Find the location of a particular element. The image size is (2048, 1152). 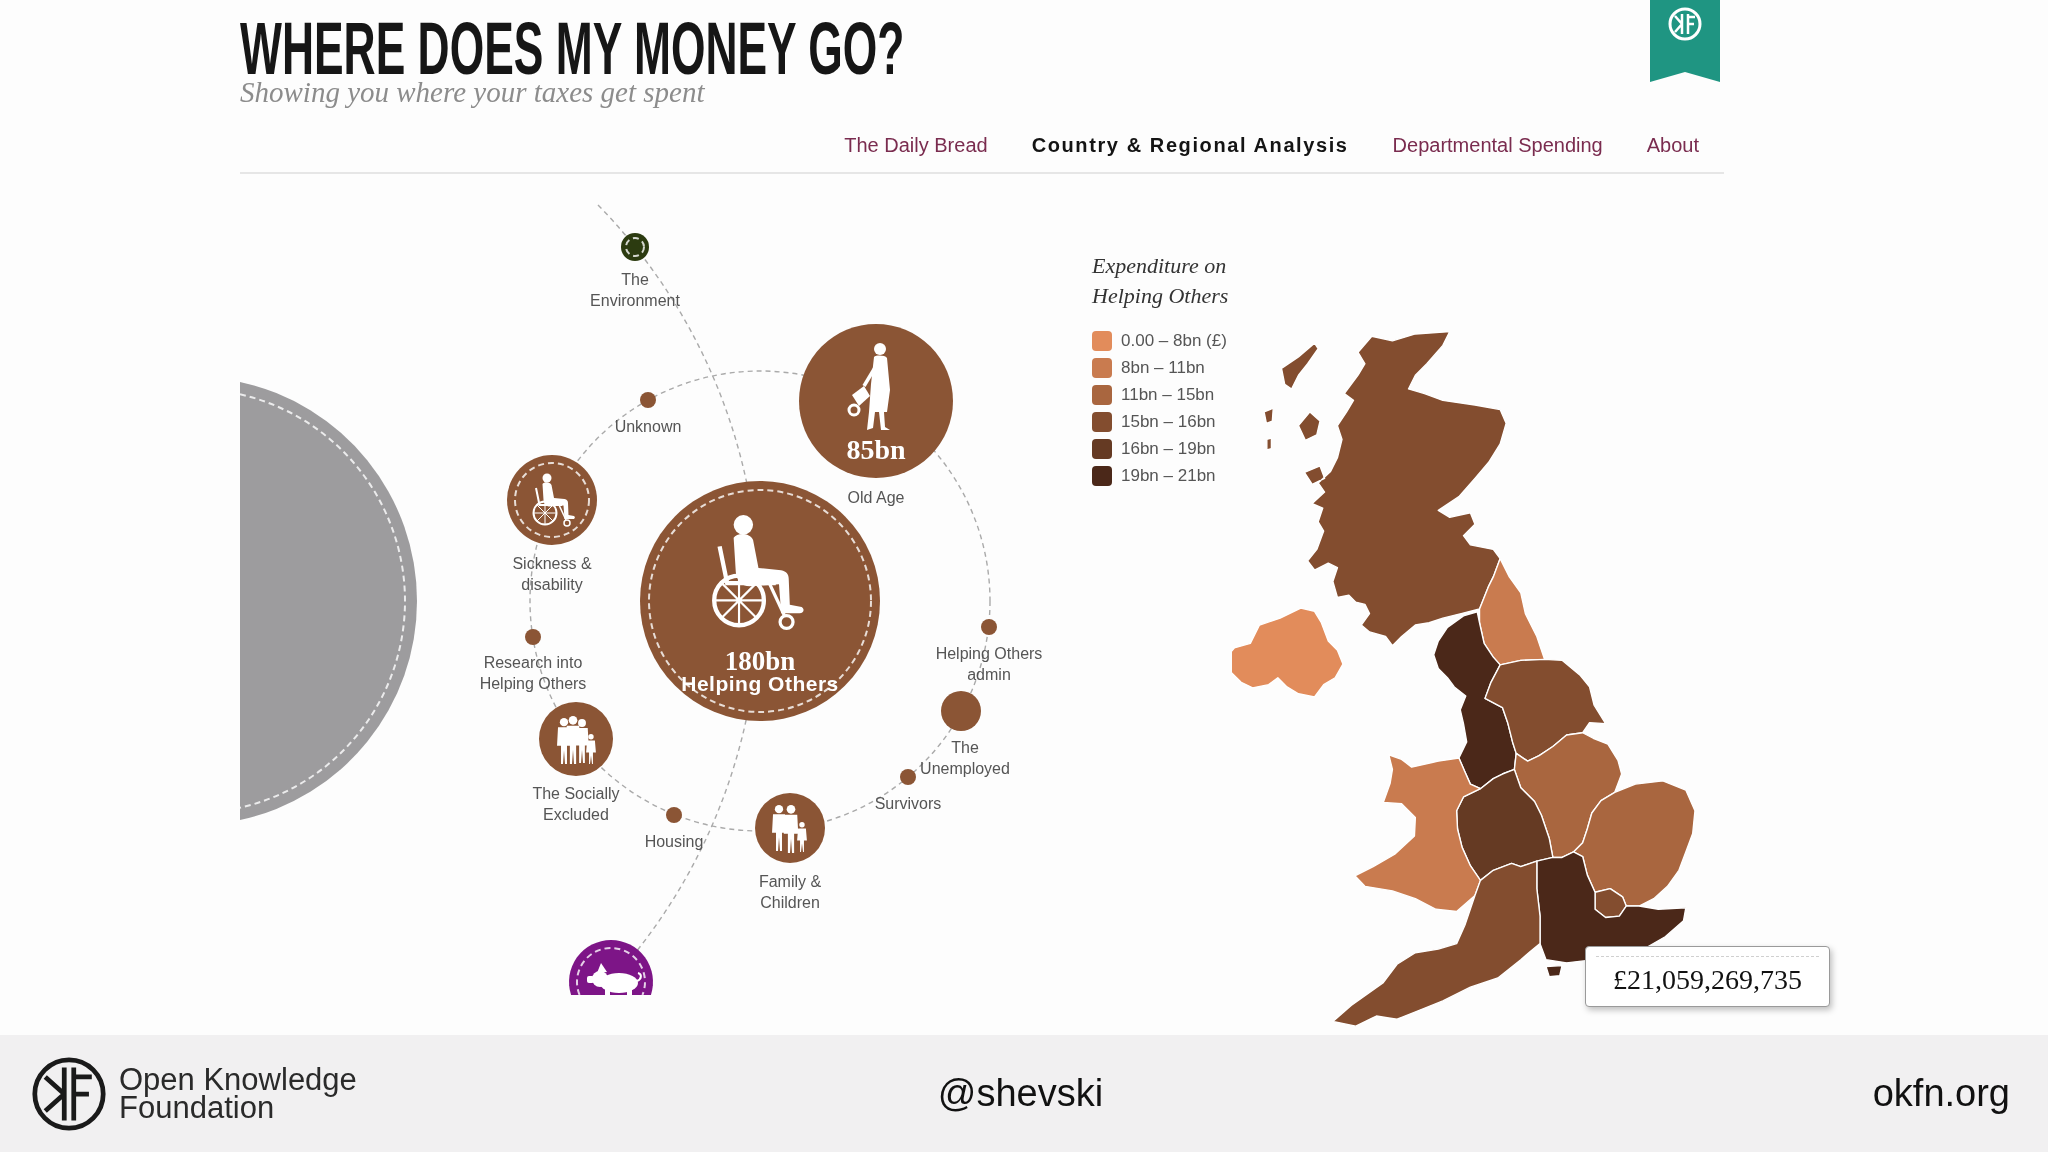

social-handle: @shevski is located at coordinates (1020, 1093).